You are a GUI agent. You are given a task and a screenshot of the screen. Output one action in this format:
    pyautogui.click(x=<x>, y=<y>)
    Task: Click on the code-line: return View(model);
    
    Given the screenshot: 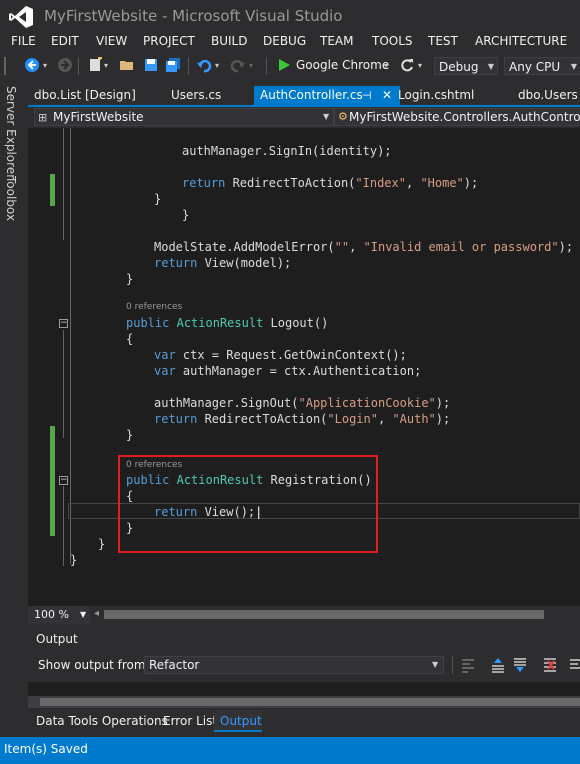 What is the action you would take?
    pyautogui.click(x=222, y=263)
    